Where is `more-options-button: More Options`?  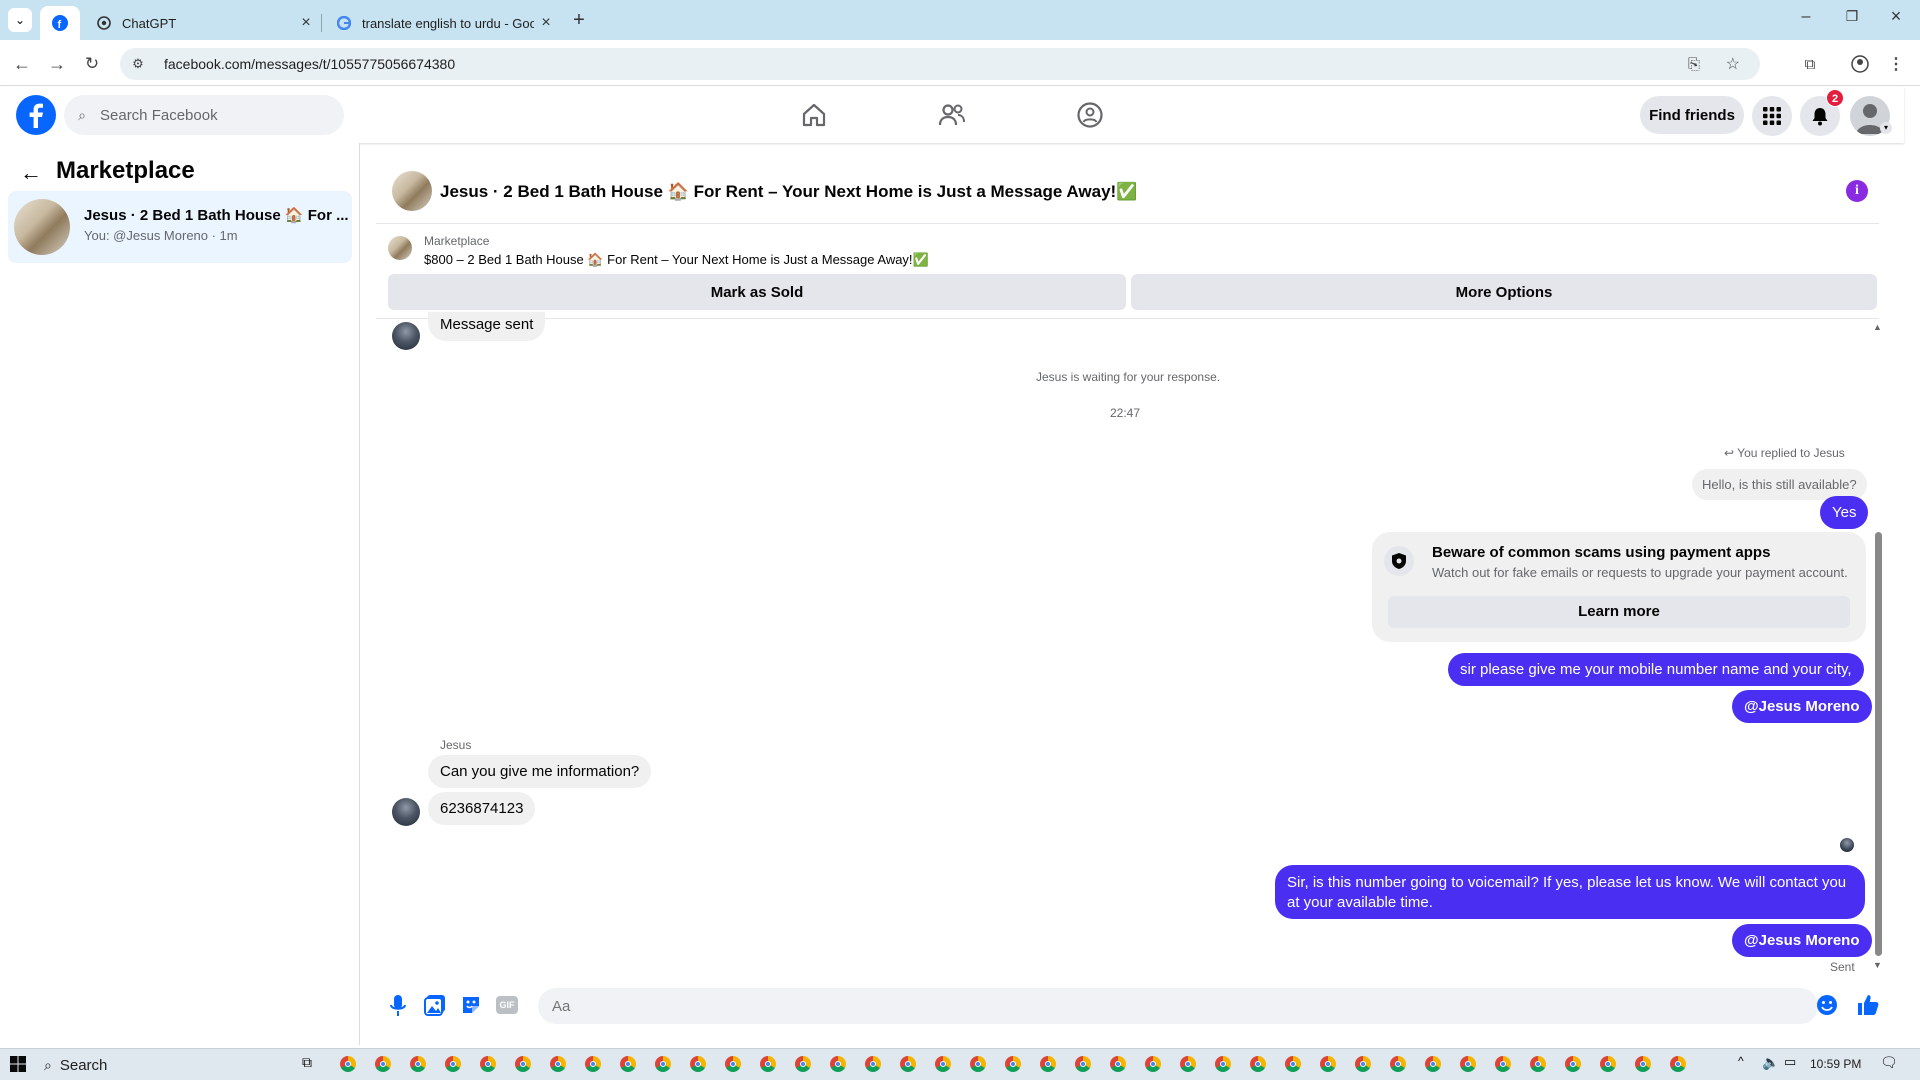 more-options-button: More Options is located at coordinates (1504, 292).